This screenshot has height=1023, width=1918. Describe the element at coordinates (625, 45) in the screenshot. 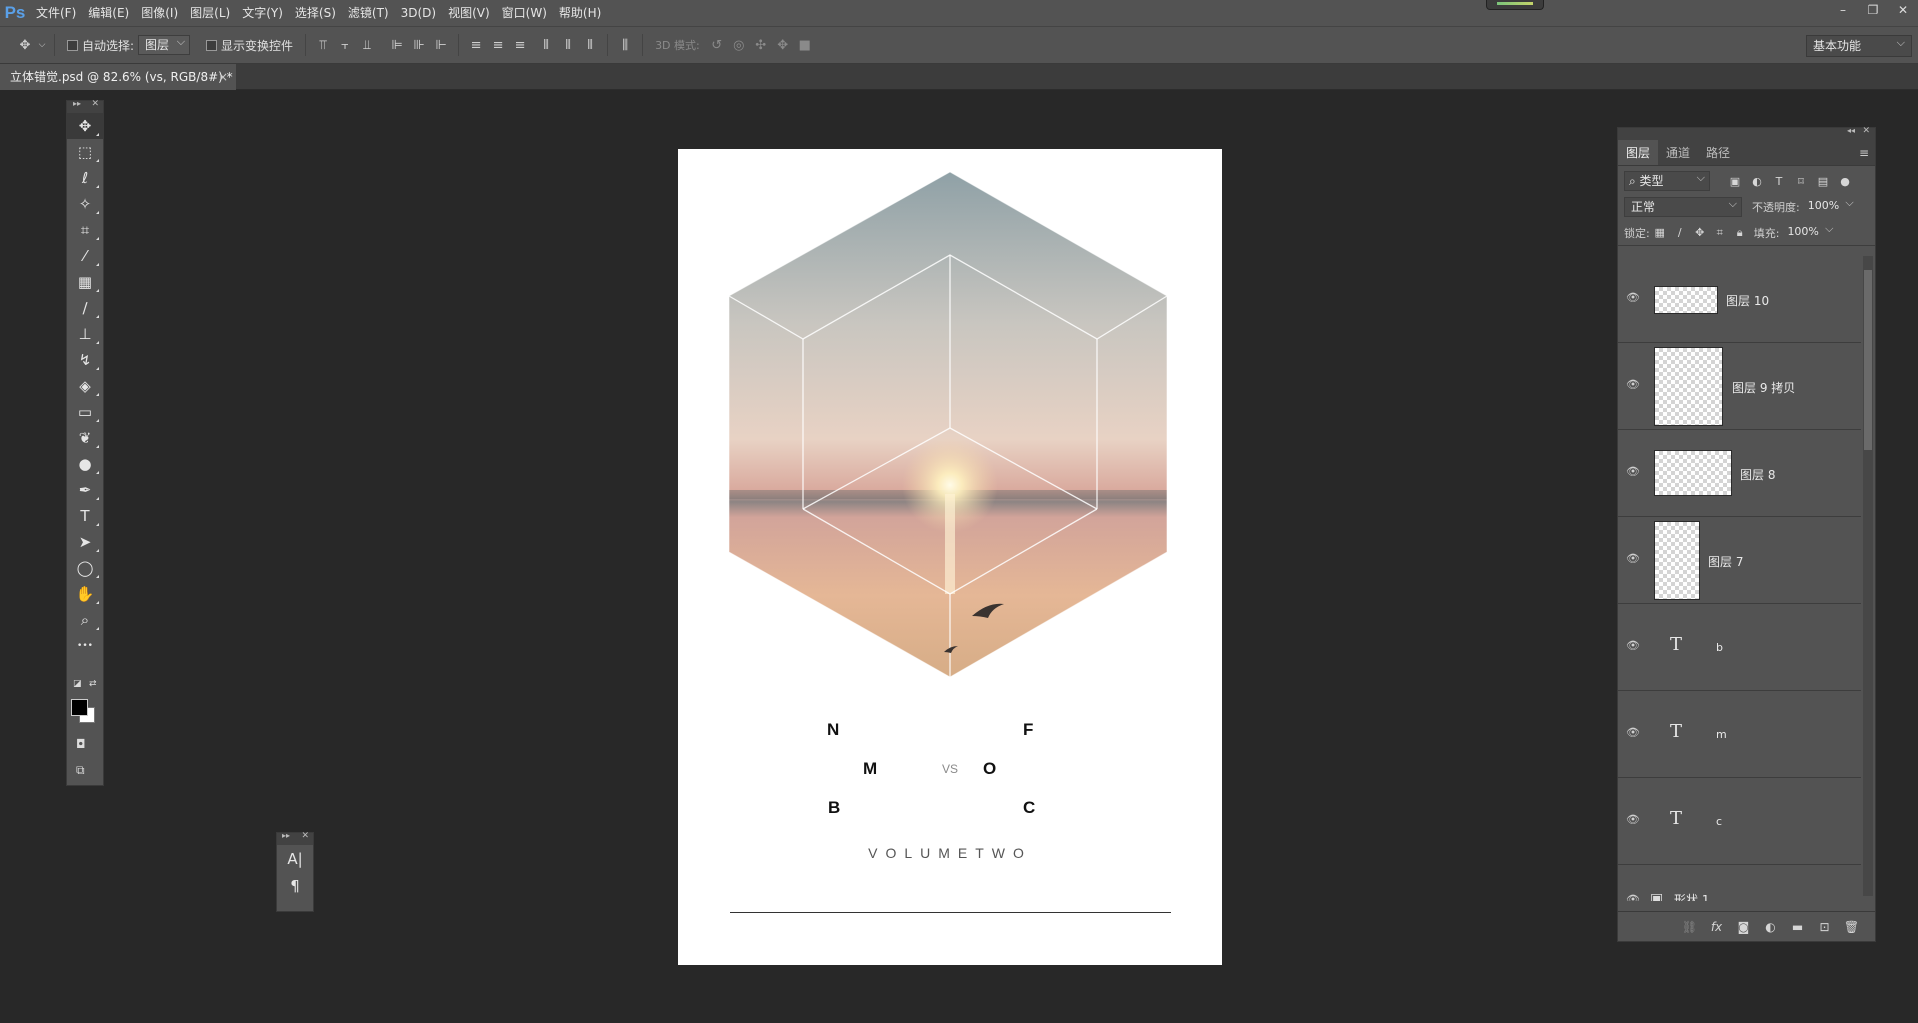

I see `auto-align-icon: ⫼` at that location.